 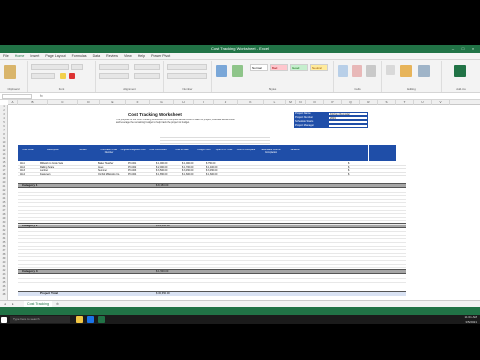 What do you see at coordinates (114, 76) in the screenshot?
I see `align-left-buttons` at bounding box center [114, 76].